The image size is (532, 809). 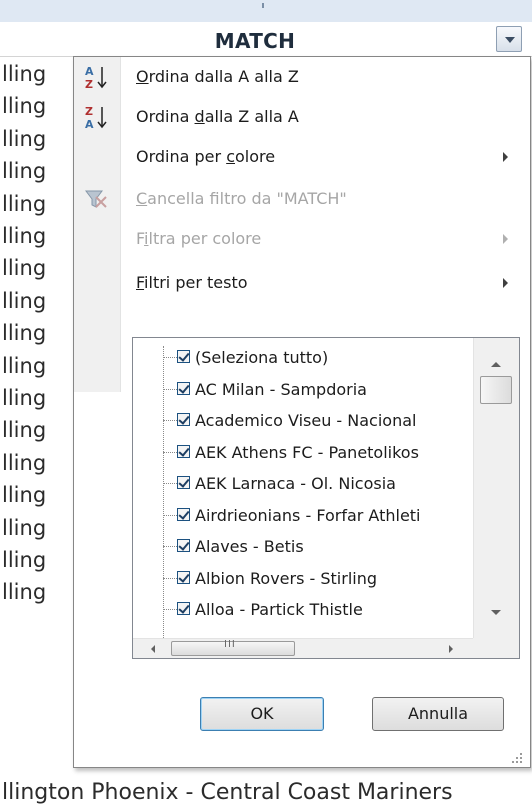 I want to click on menu-item-label: Filtri per testo, so click(x=192, y=282).